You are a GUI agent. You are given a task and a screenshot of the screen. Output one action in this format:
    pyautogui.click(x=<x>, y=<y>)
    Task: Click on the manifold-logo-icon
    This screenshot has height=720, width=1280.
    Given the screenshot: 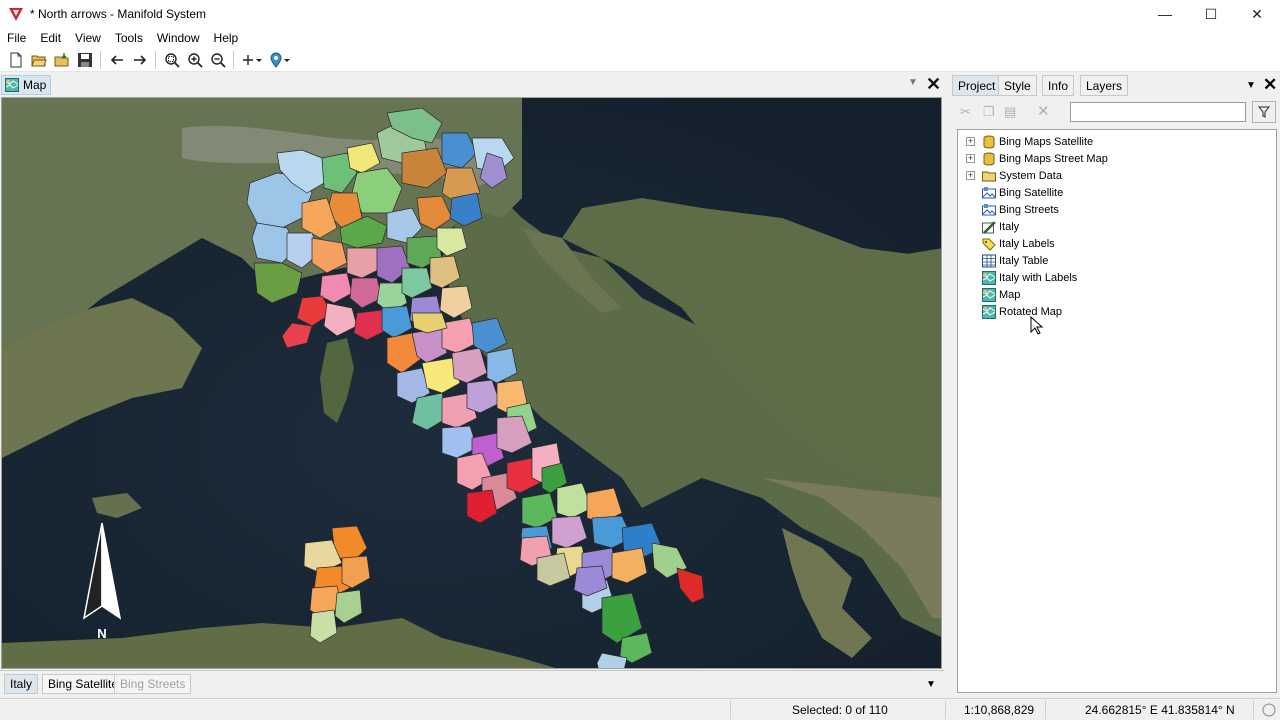 What is the action you would take?
    pyautogui.click(x=16, y=14)
    